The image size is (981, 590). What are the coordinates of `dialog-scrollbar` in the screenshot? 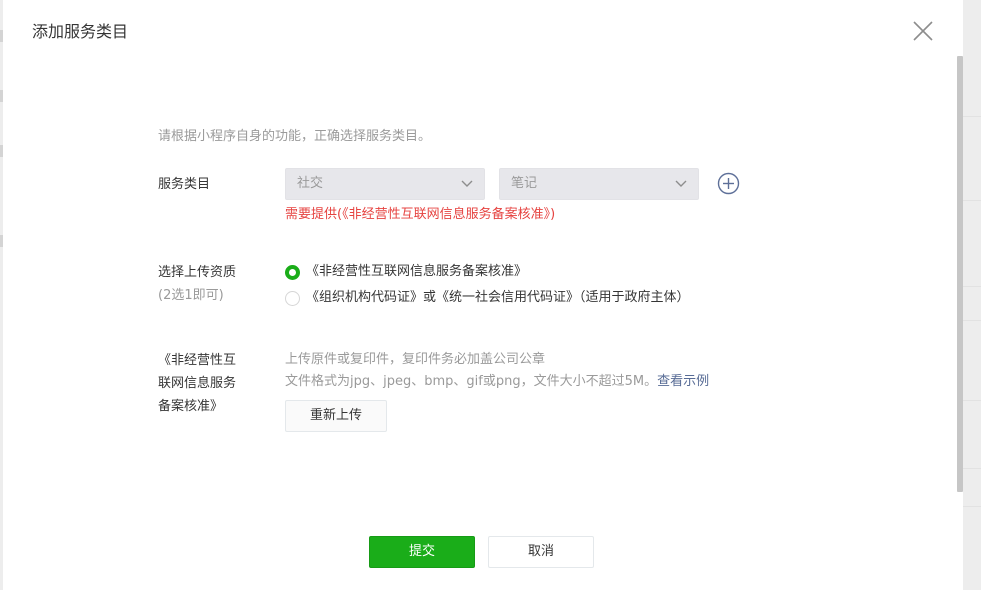 It's located at (960, 274).